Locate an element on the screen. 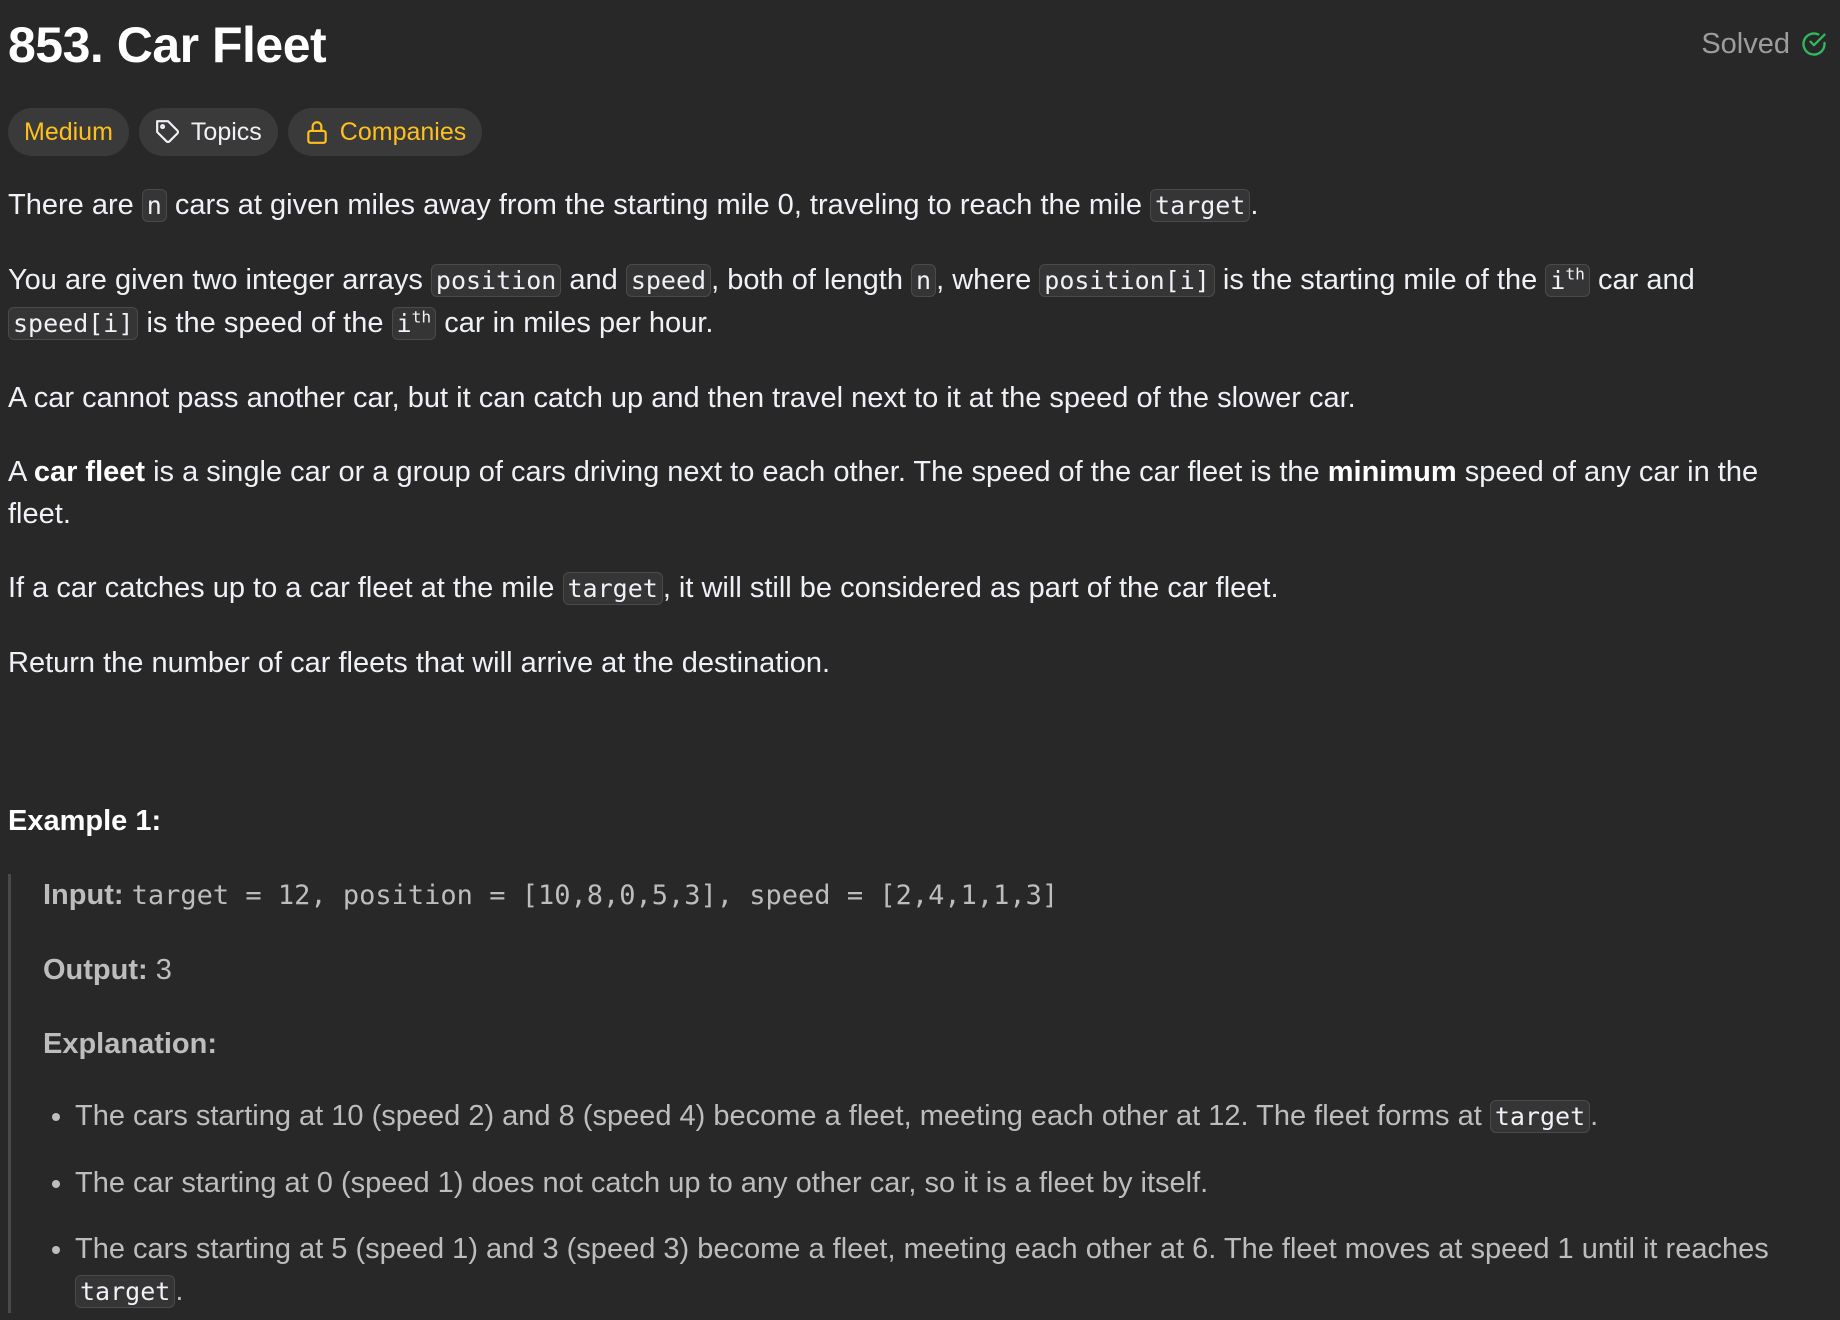  companies-button: Companies is located at coordinates (385, 132).